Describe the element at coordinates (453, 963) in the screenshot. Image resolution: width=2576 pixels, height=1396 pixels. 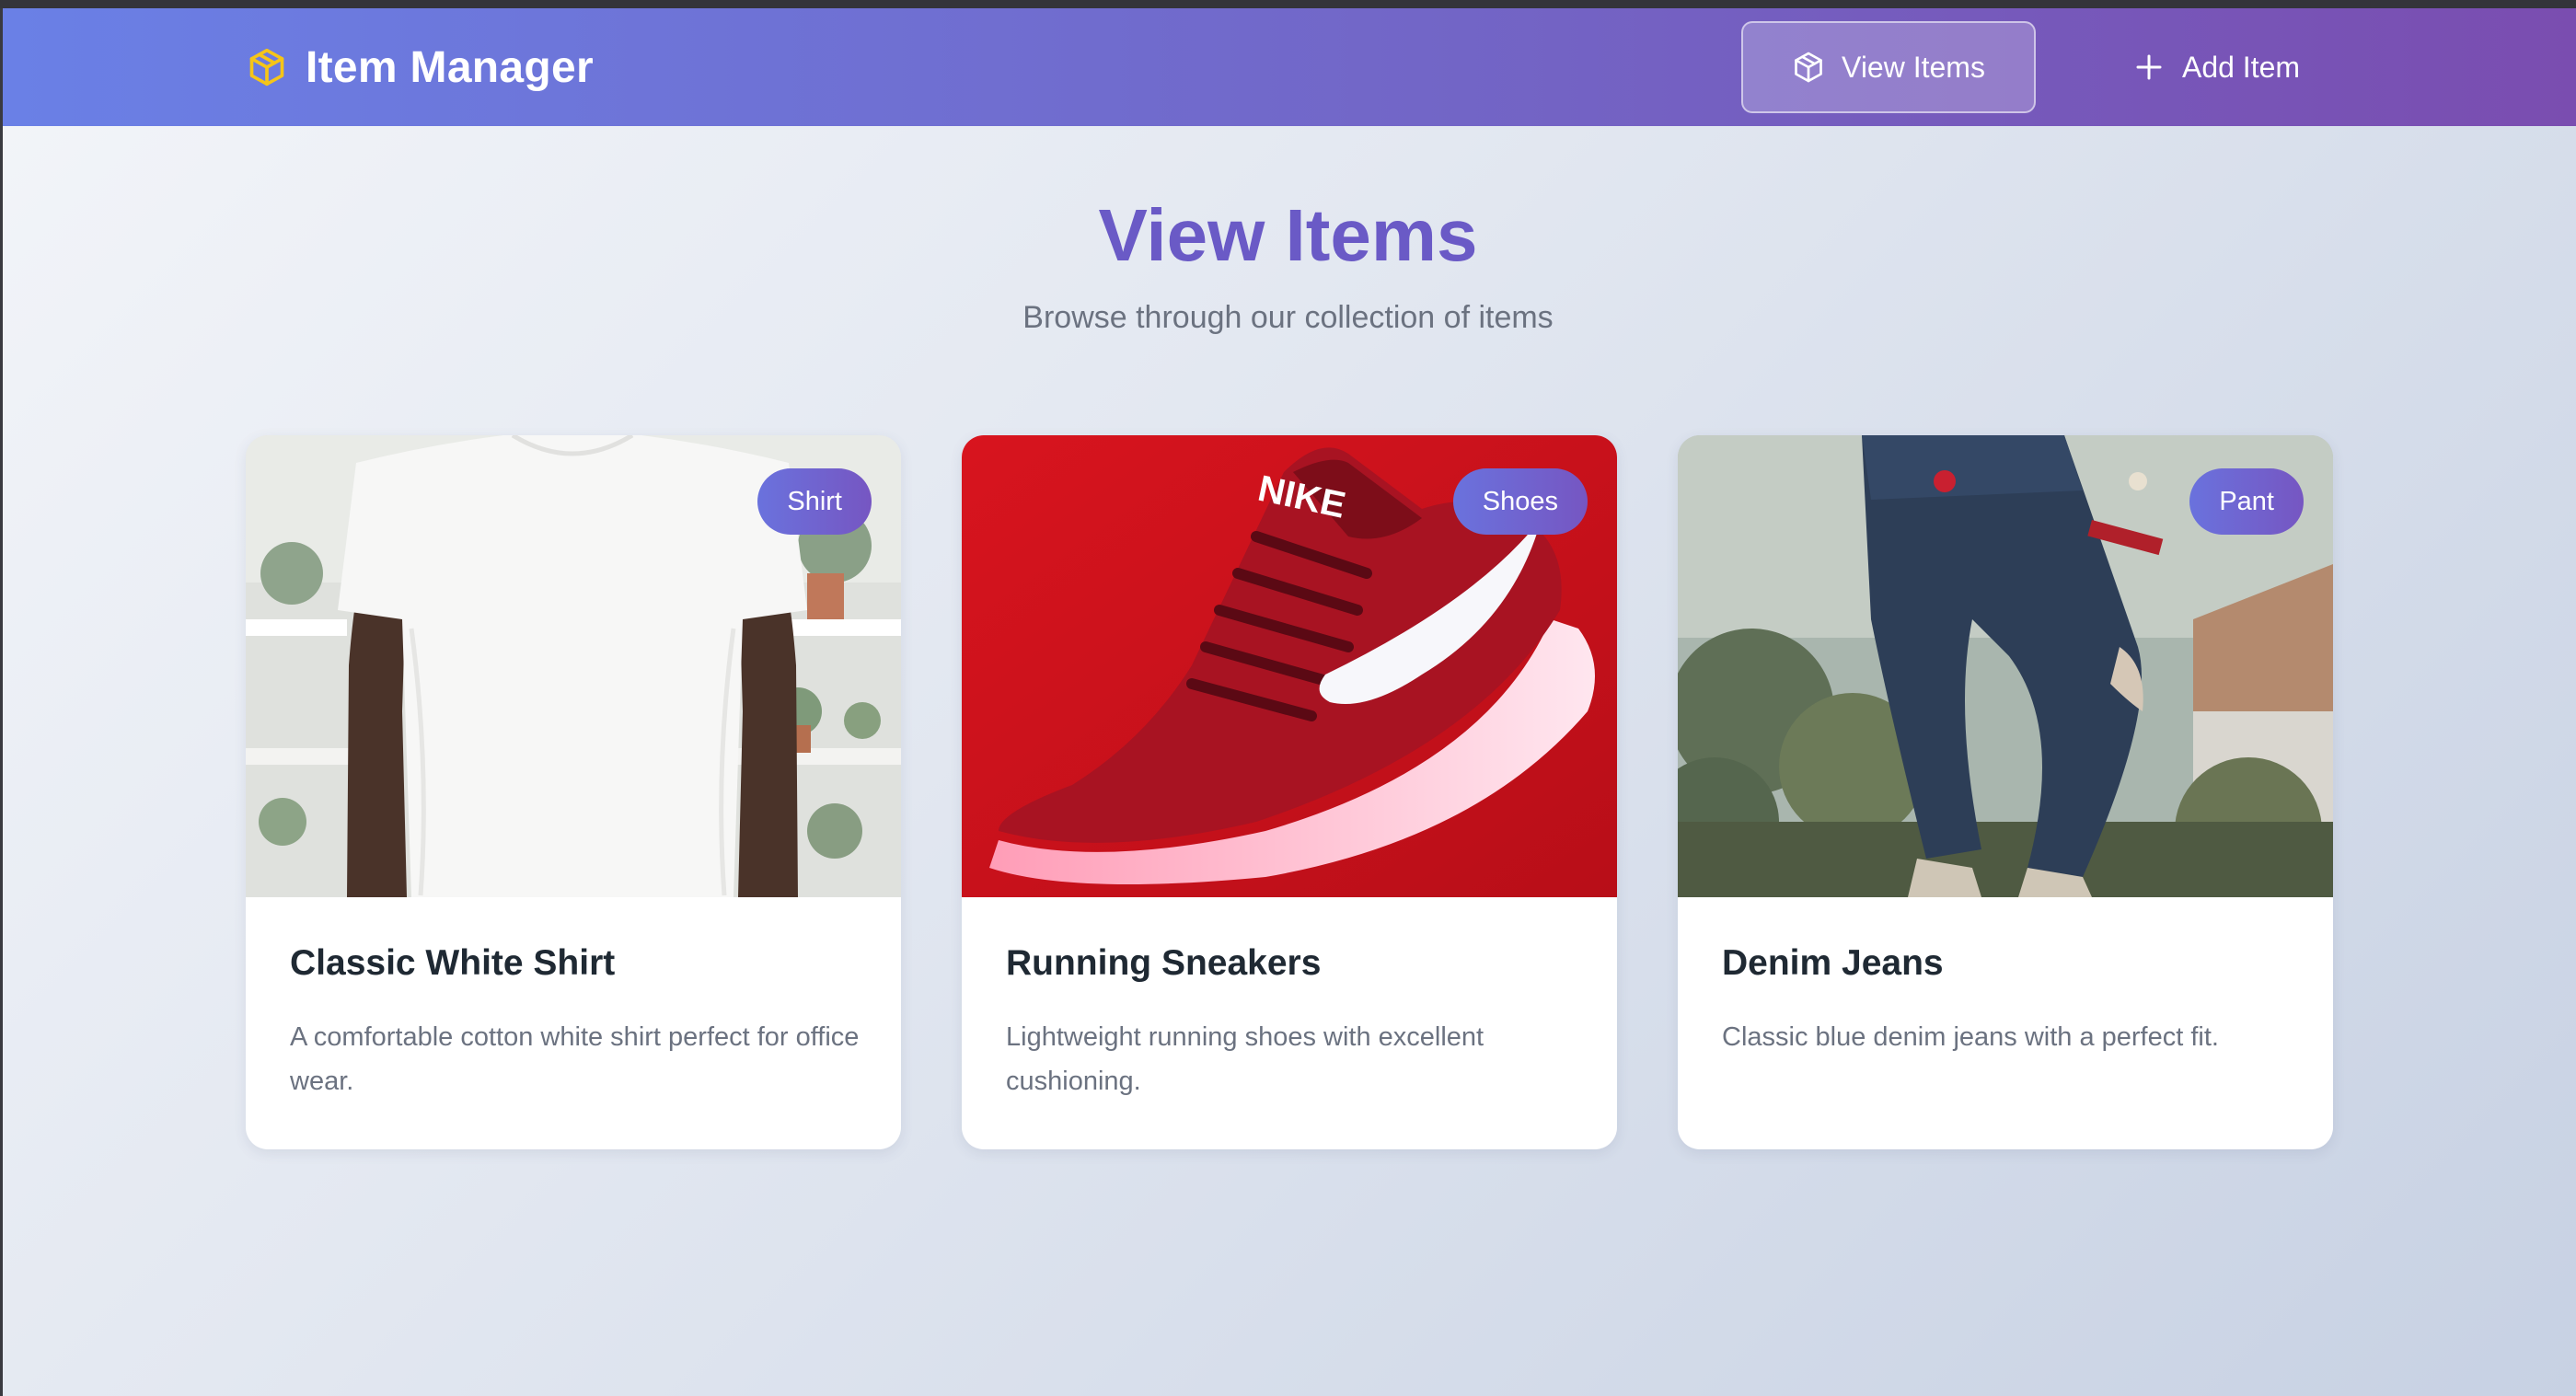
I see `item-title: Classic White Shirt` at that location.